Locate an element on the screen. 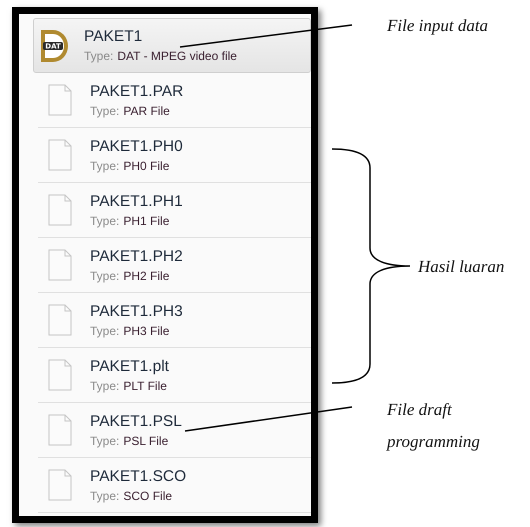 The height and width of the screenshot is (527, 530). file-type: PAR File is located at coordinates (146, 111).